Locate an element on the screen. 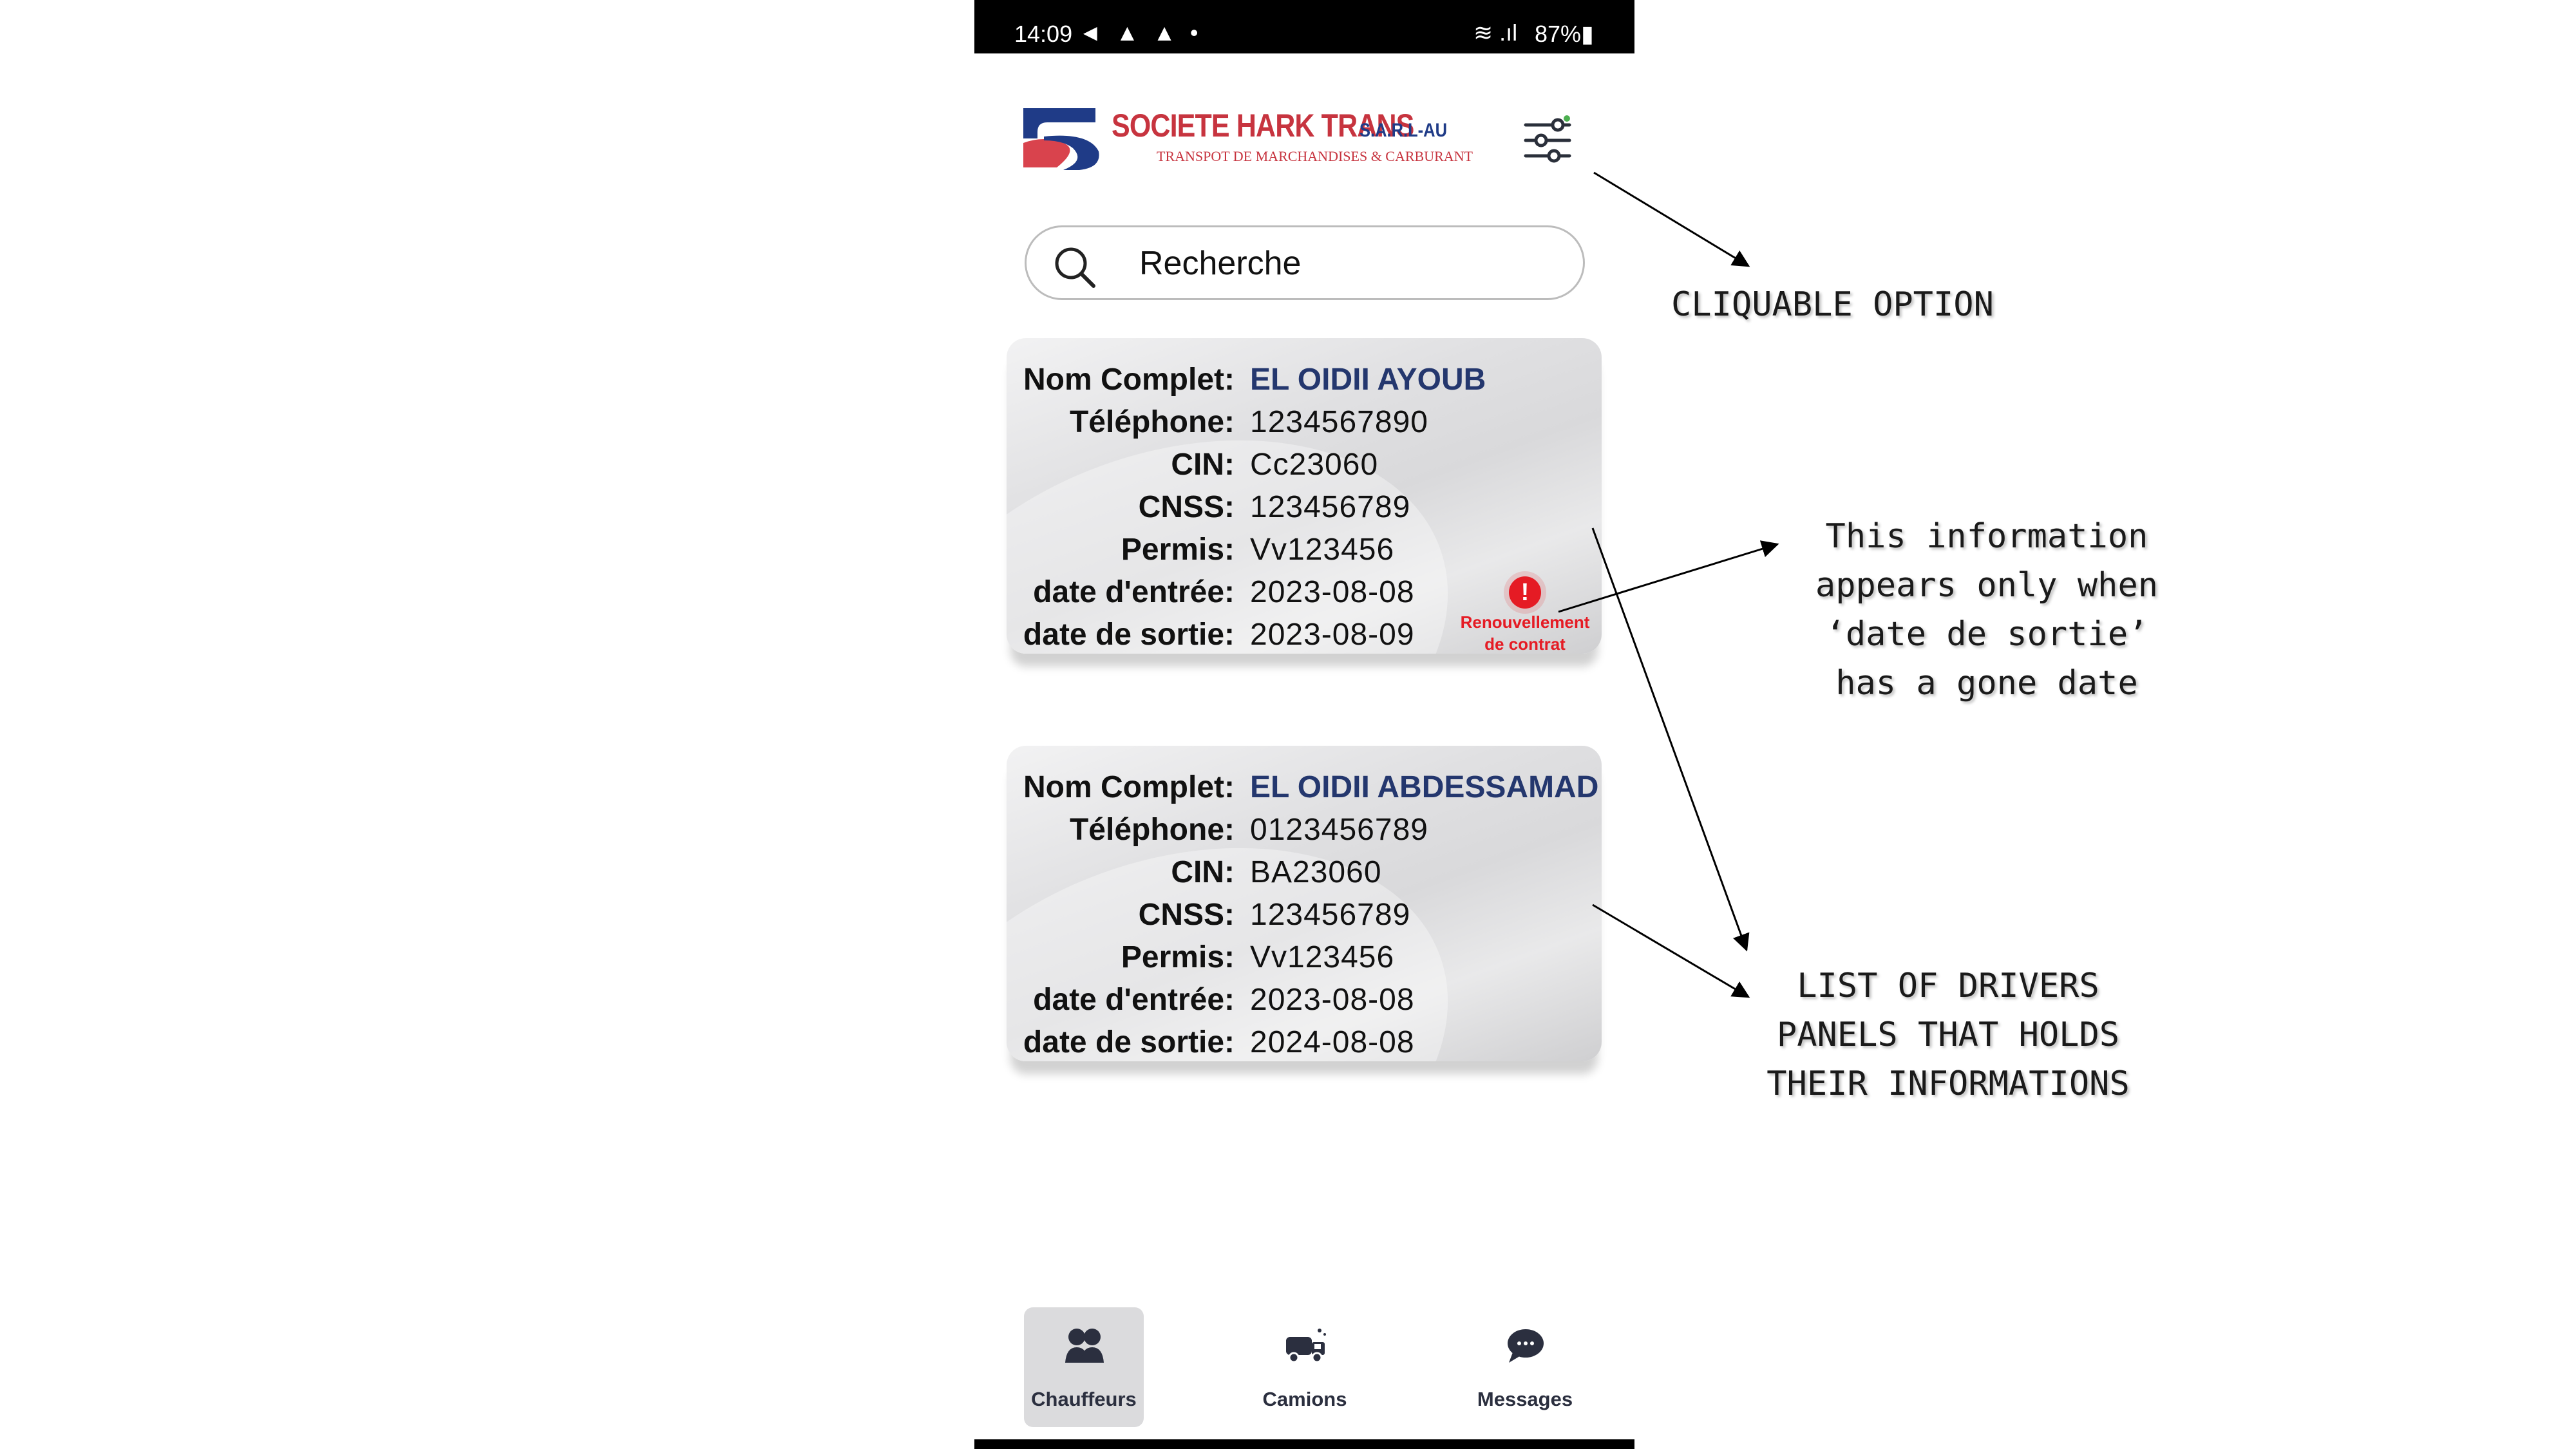 This screenshot has width=2576, height=1449. field-row: CIN: Cc23060 is located at coordinates (1304, 468).